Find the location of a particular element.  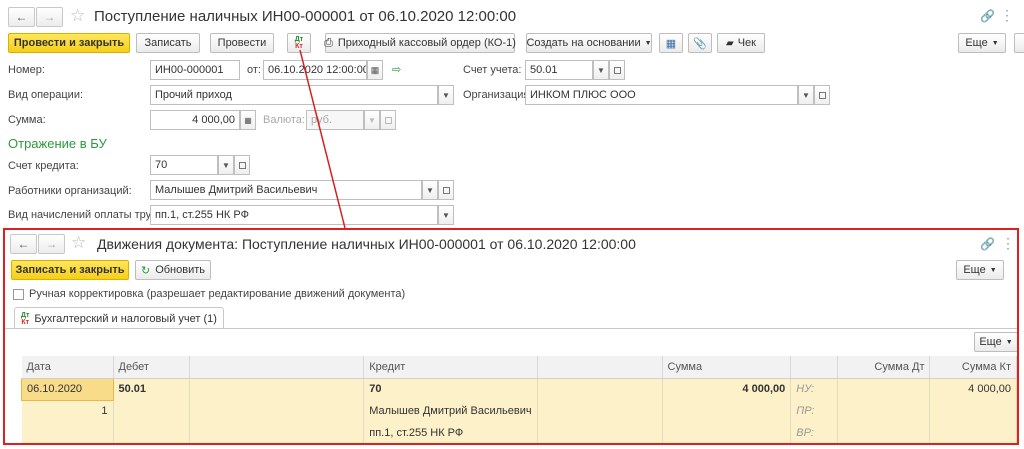

tab-divider is located at coordinates (511, 328).